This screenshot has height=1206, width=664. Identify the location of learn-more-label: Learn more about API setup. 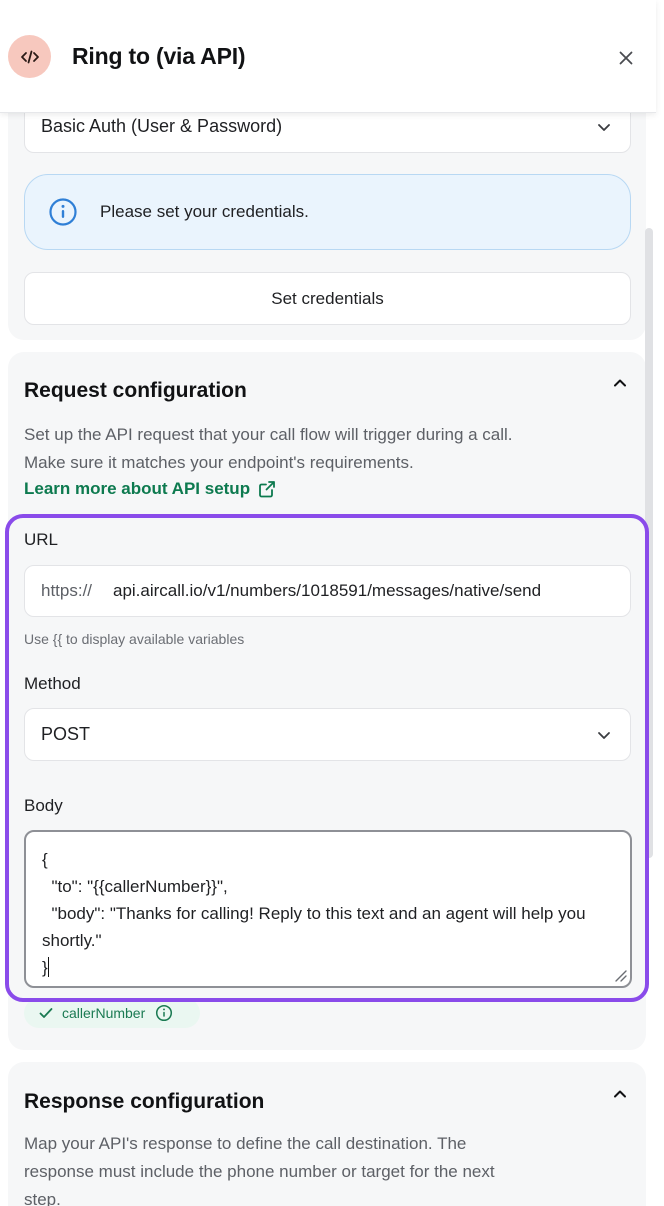
(137, 488).